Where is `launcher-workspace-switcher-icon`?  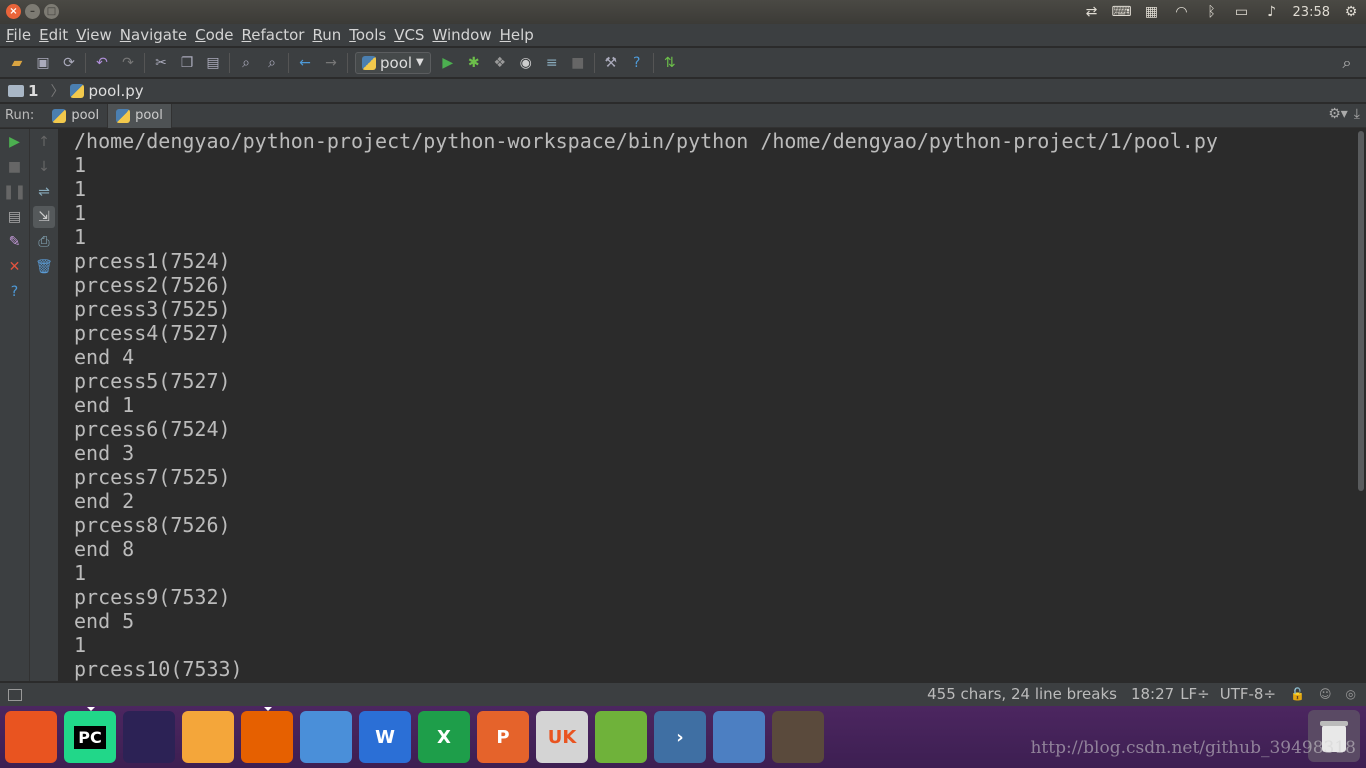 launcher-workspace-switcher-icon is located at coordinates (739, 737).